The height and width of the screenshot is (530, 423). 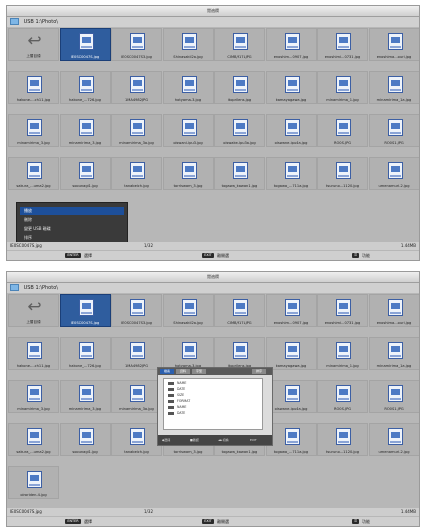 What do you see at coordinates (239, 57) in the screenshot?
I see `file-name-label: CIMB/f17LJPG` at bounding box center [239, 57].